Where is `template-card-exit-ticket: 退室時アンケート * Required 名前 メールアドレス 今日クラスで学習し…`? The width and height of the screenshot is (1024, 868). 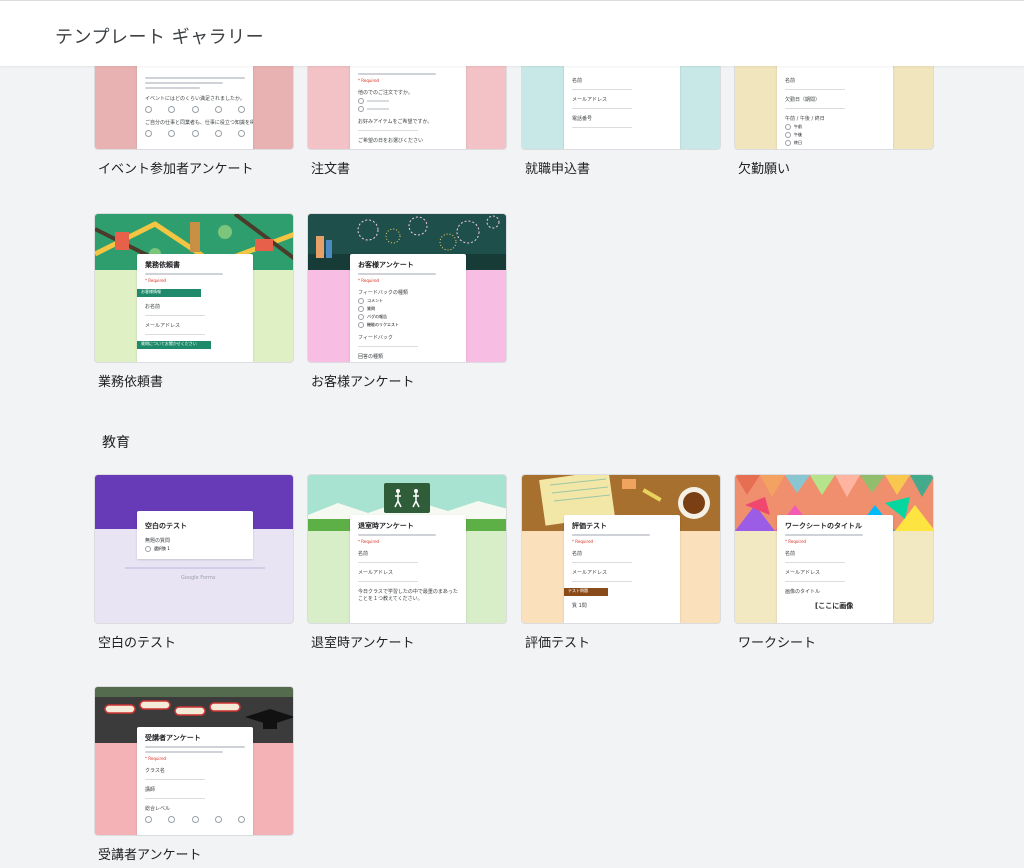
template-card-exit-ticket: 退室時アンケート * Required 名前 メールアドレス 今日クラスで学習し… is located at coordinates (407, 562).